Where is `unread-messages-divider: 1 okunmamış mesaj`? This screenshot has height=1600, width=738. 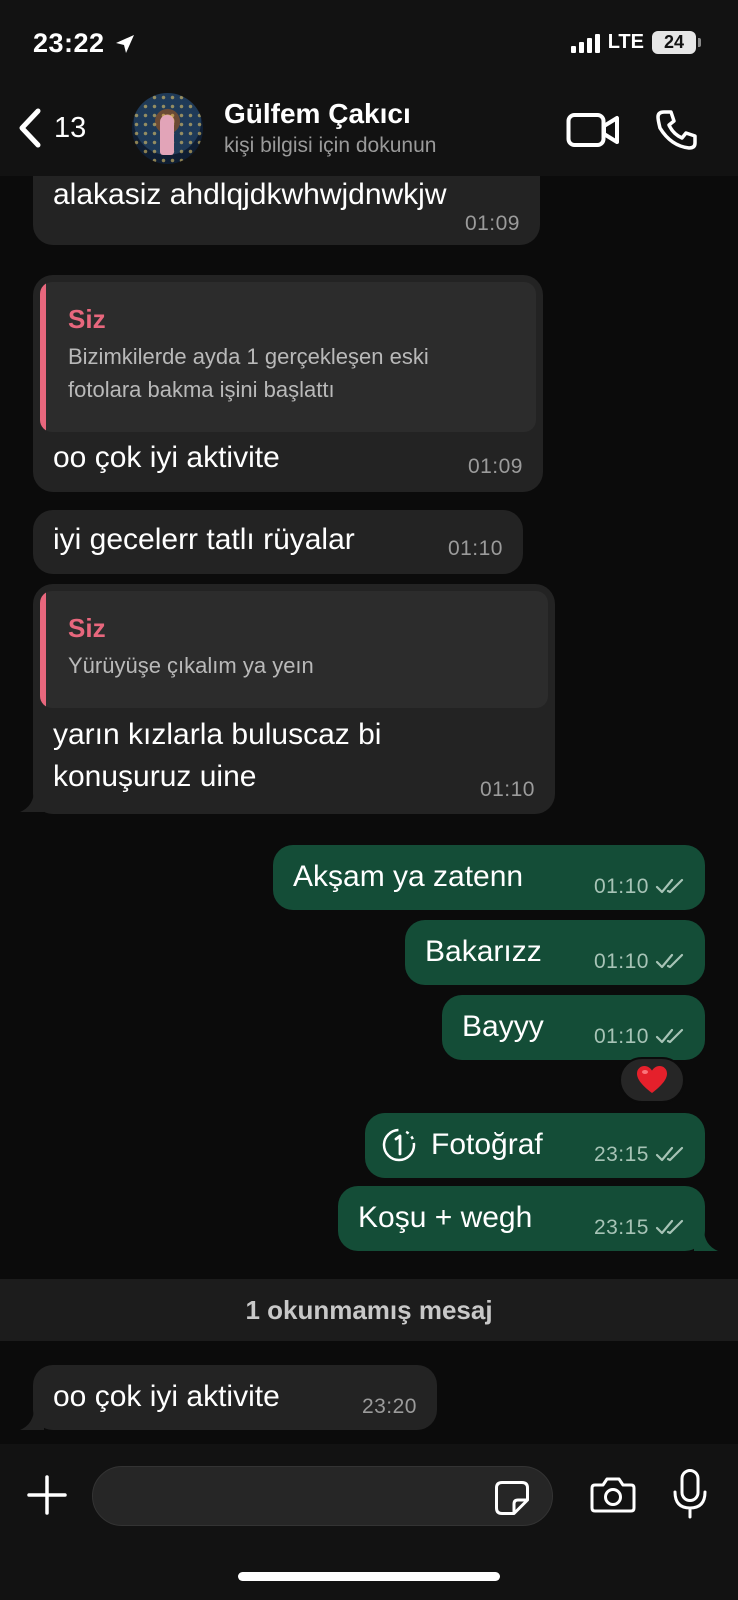 unread-messages-divider: 1 okunmamış mesaj is located at coordinates (369, 1310).